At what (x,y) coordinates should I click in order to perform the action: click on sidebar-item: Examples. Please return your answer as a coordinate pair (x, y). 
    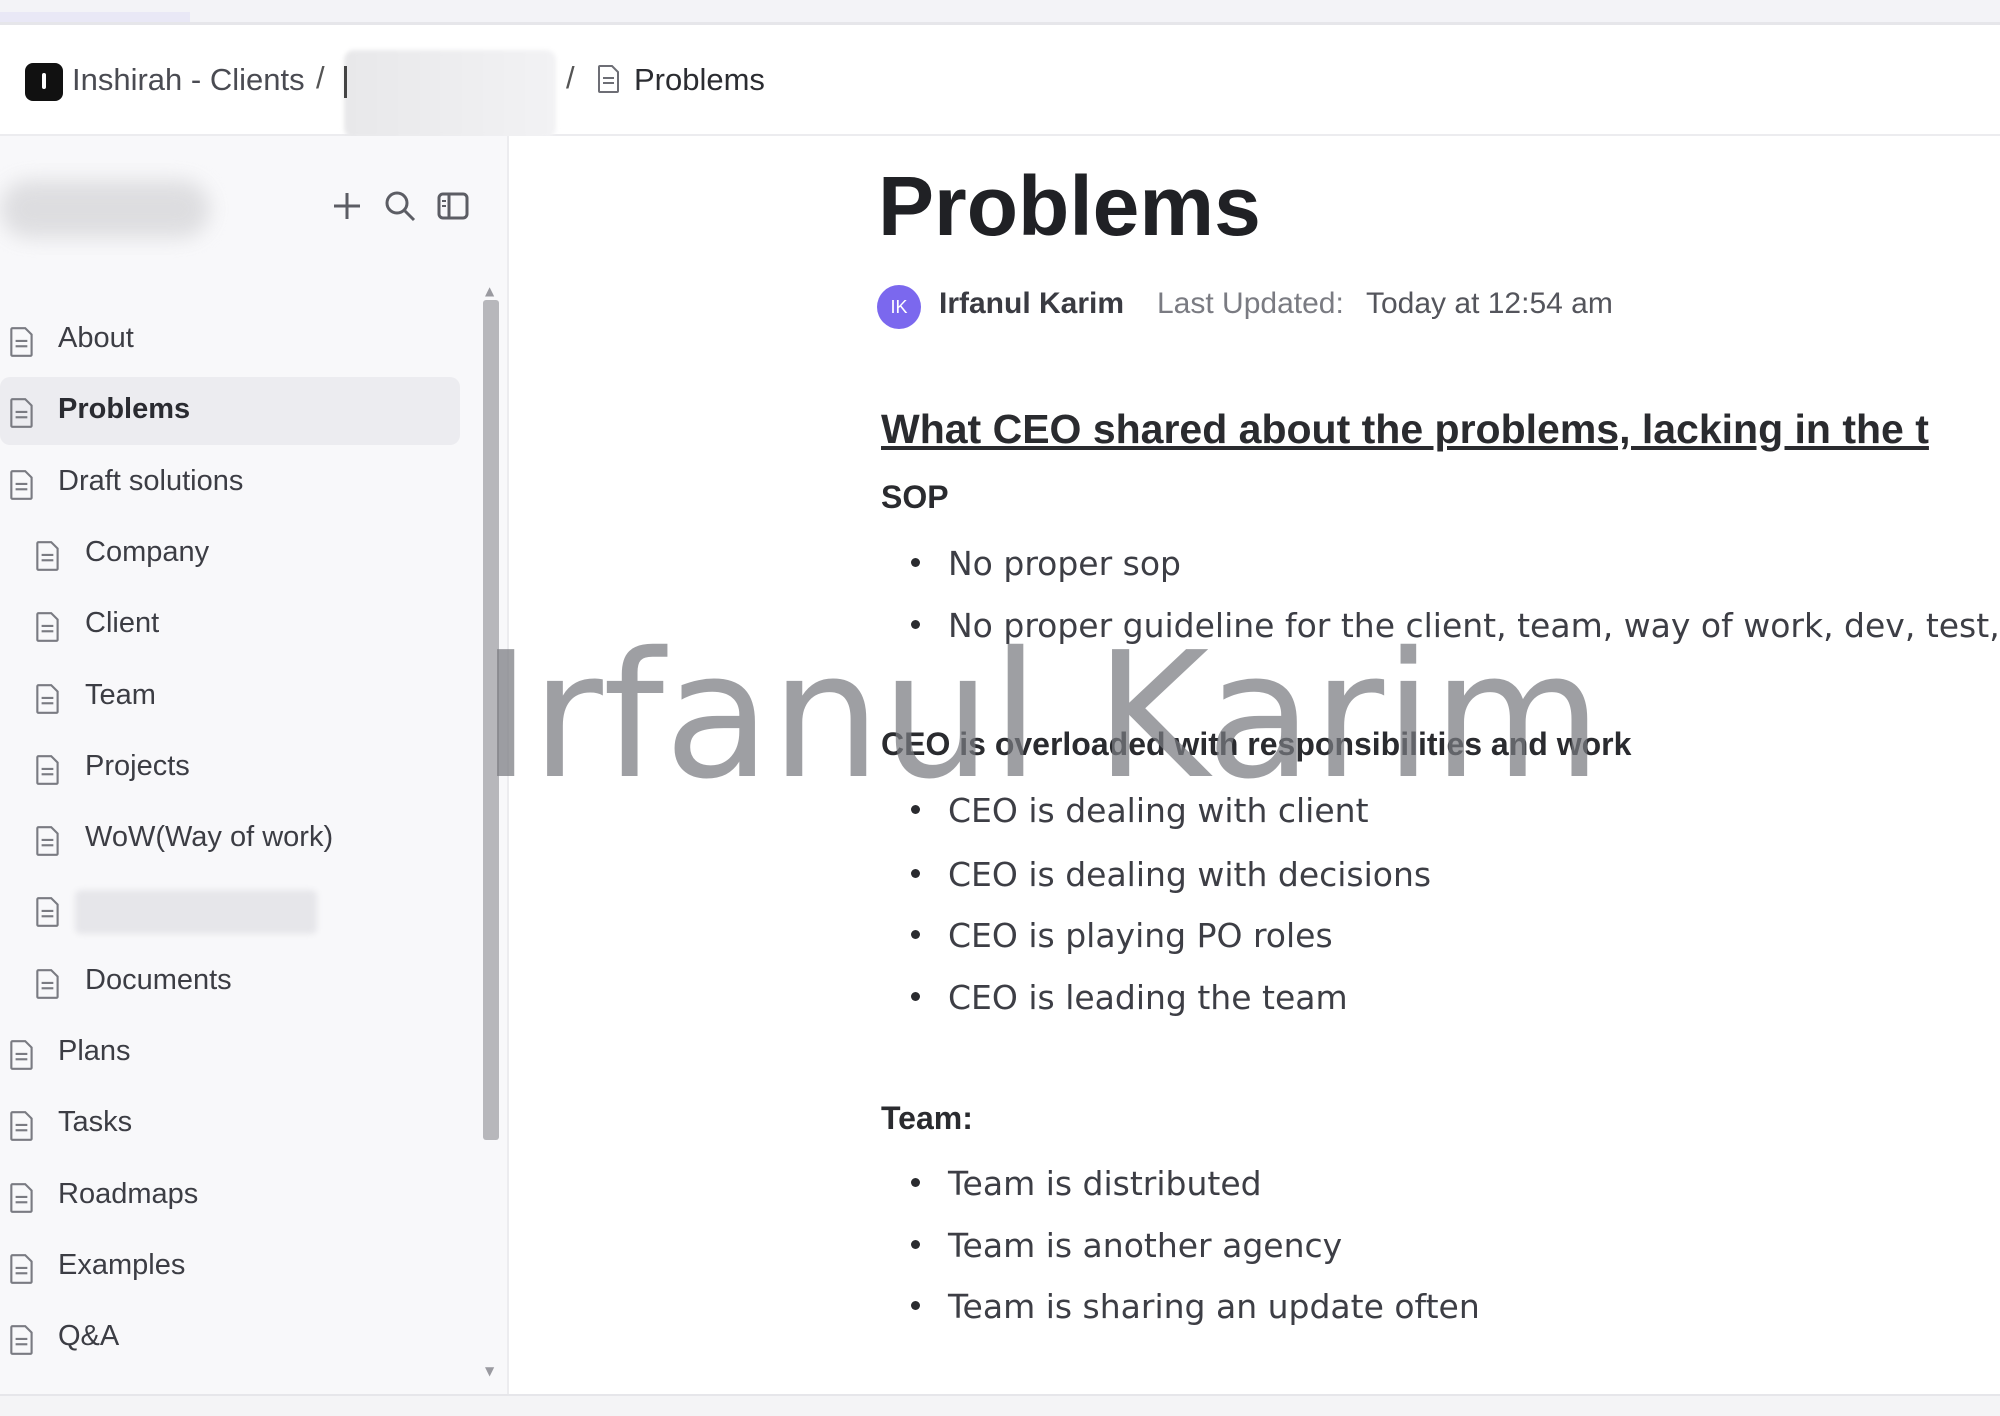
    Looking at the image, I should click on (230, 1267).